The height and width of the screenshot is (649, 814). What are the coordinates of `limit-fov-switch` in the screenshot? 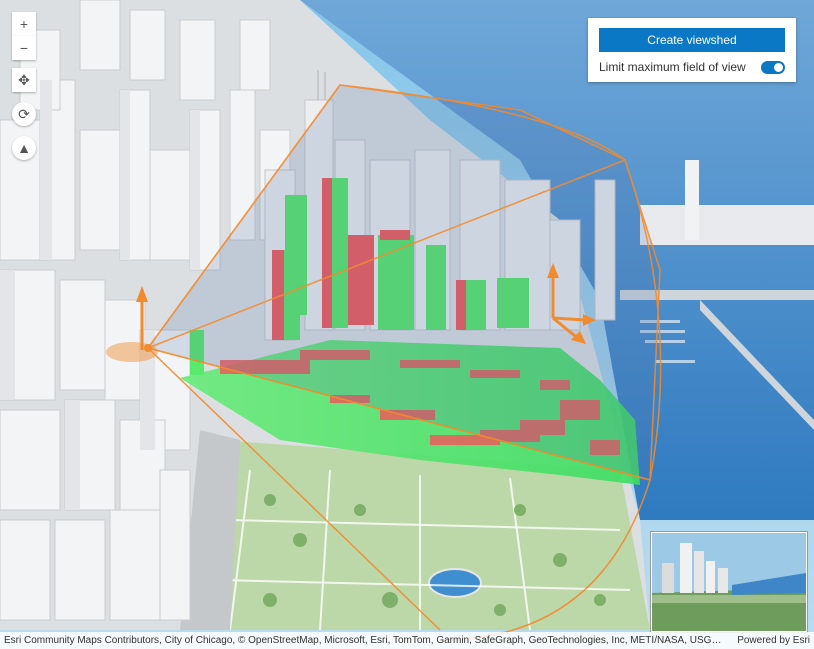 It's located at (773, 67).